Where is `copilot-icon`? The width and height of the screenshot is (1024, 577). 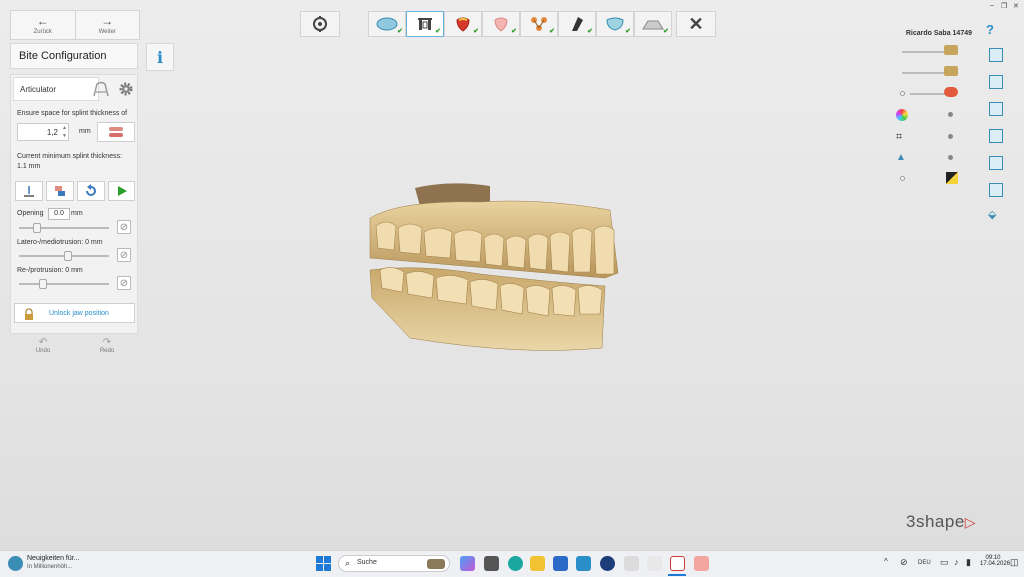
copilot-icon is located at coordinates (467, 563).